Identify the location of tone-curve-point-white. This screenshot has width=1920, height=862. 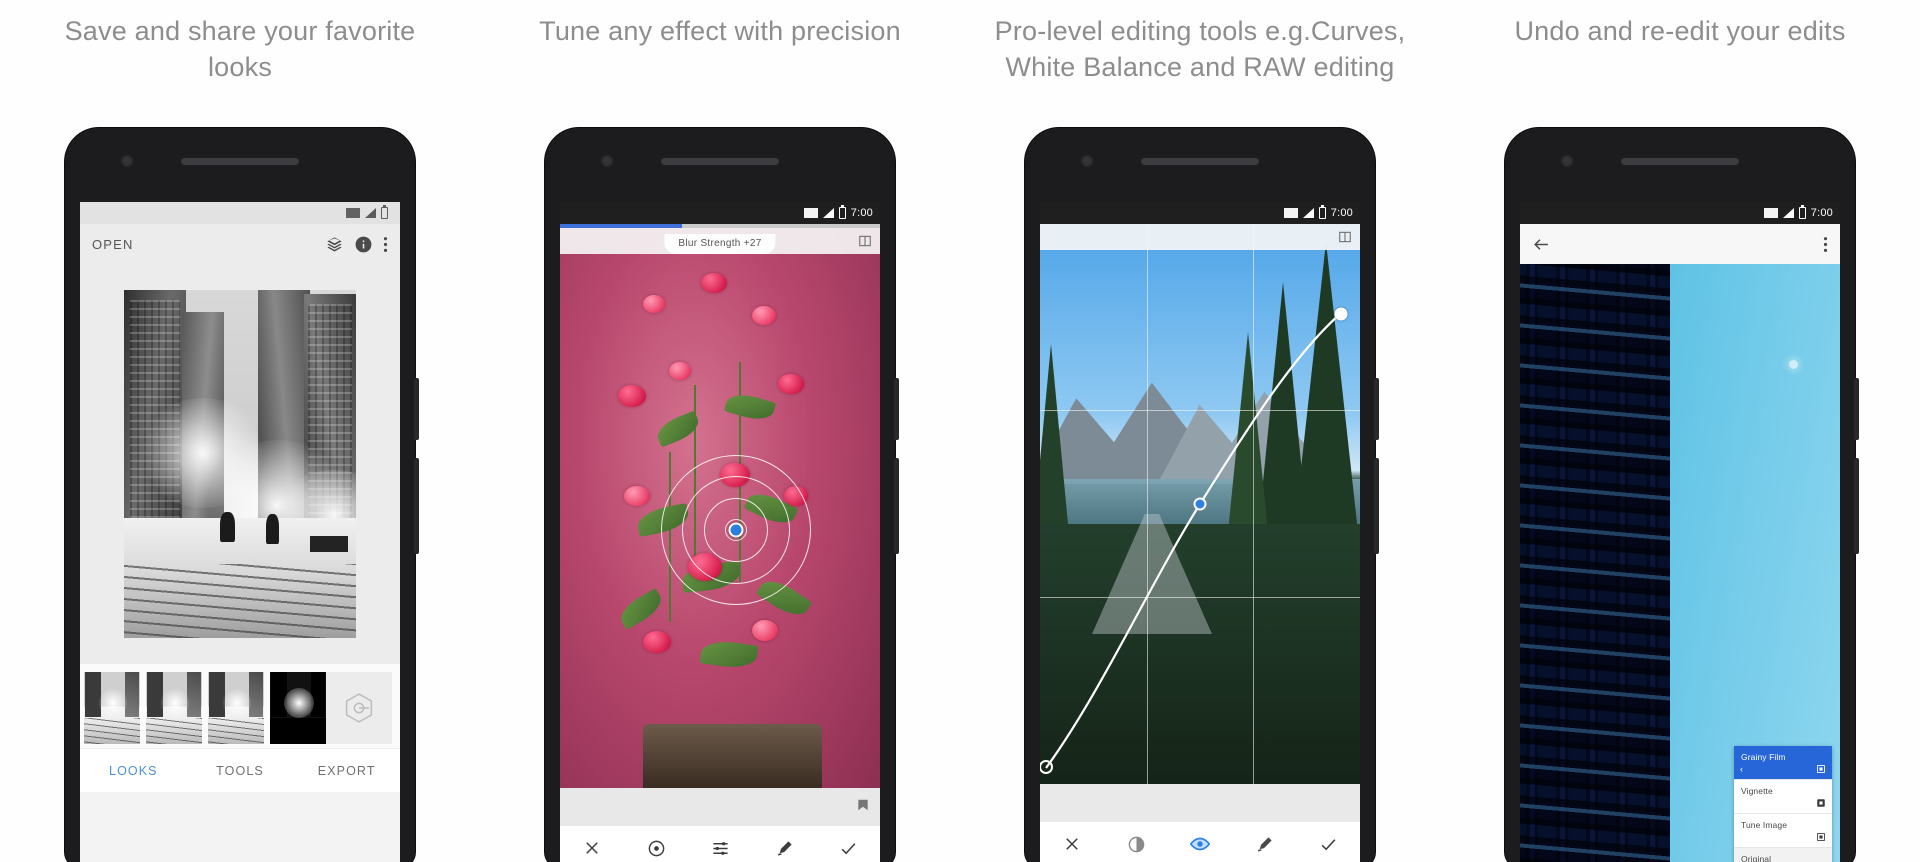
(1341, 314).